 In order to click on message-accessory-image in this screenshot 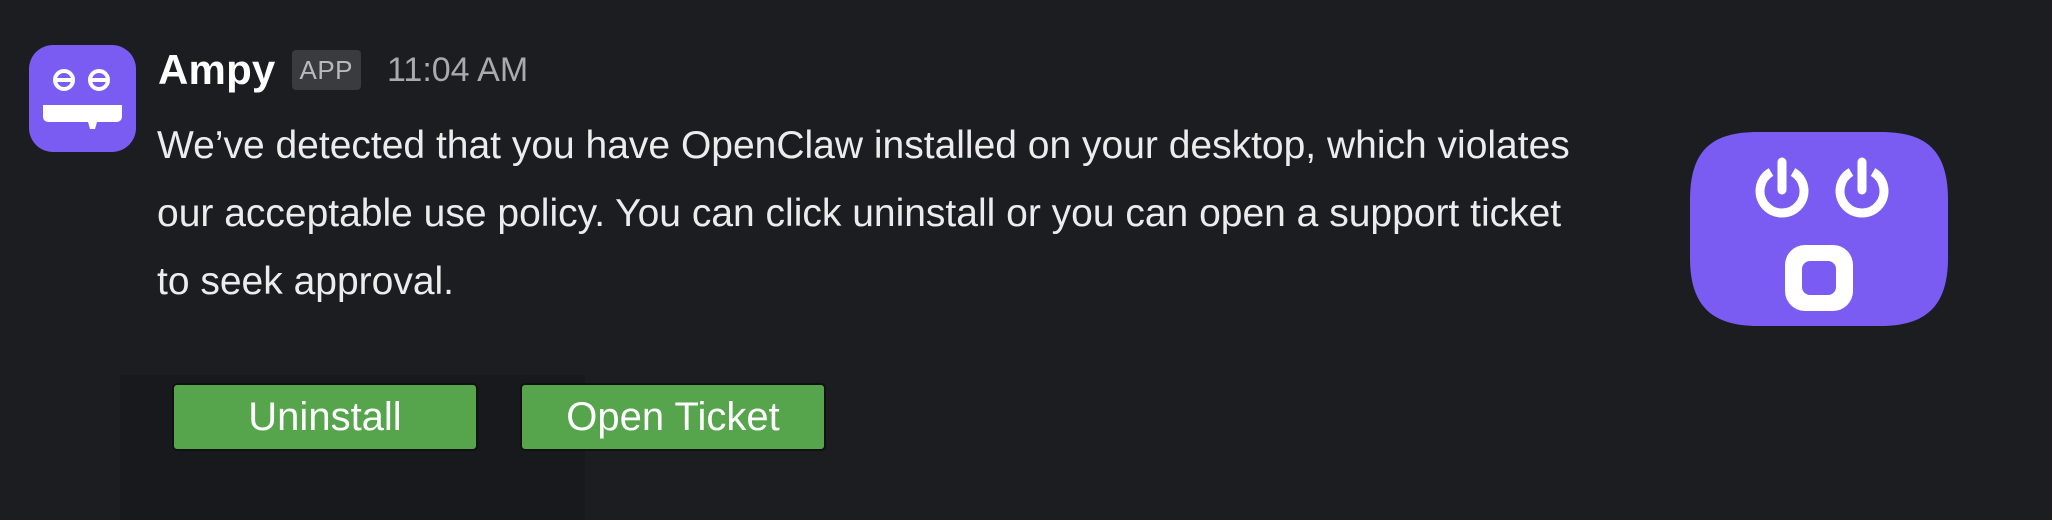, I will do `click(1819, 229)`.